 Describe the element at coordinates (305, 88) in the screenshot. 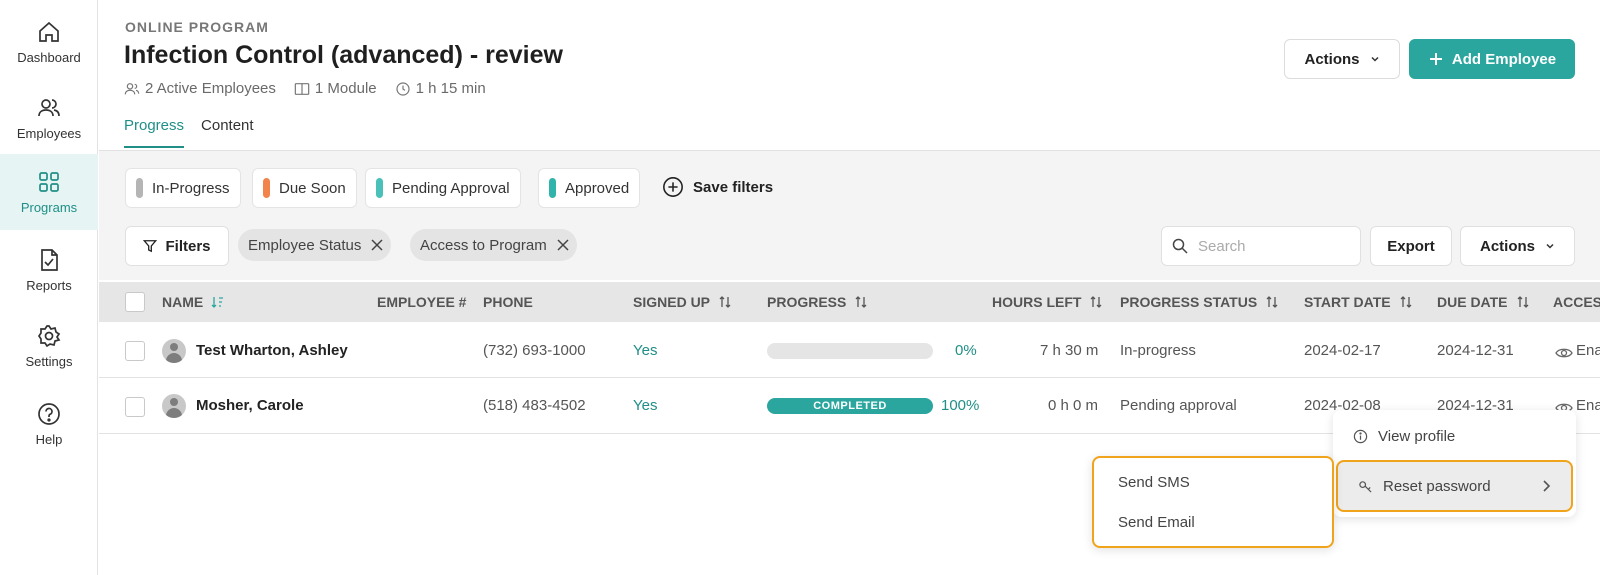

I see `program-meta: 2 Active Employees 1 Module 1 h 15 min` at that location.